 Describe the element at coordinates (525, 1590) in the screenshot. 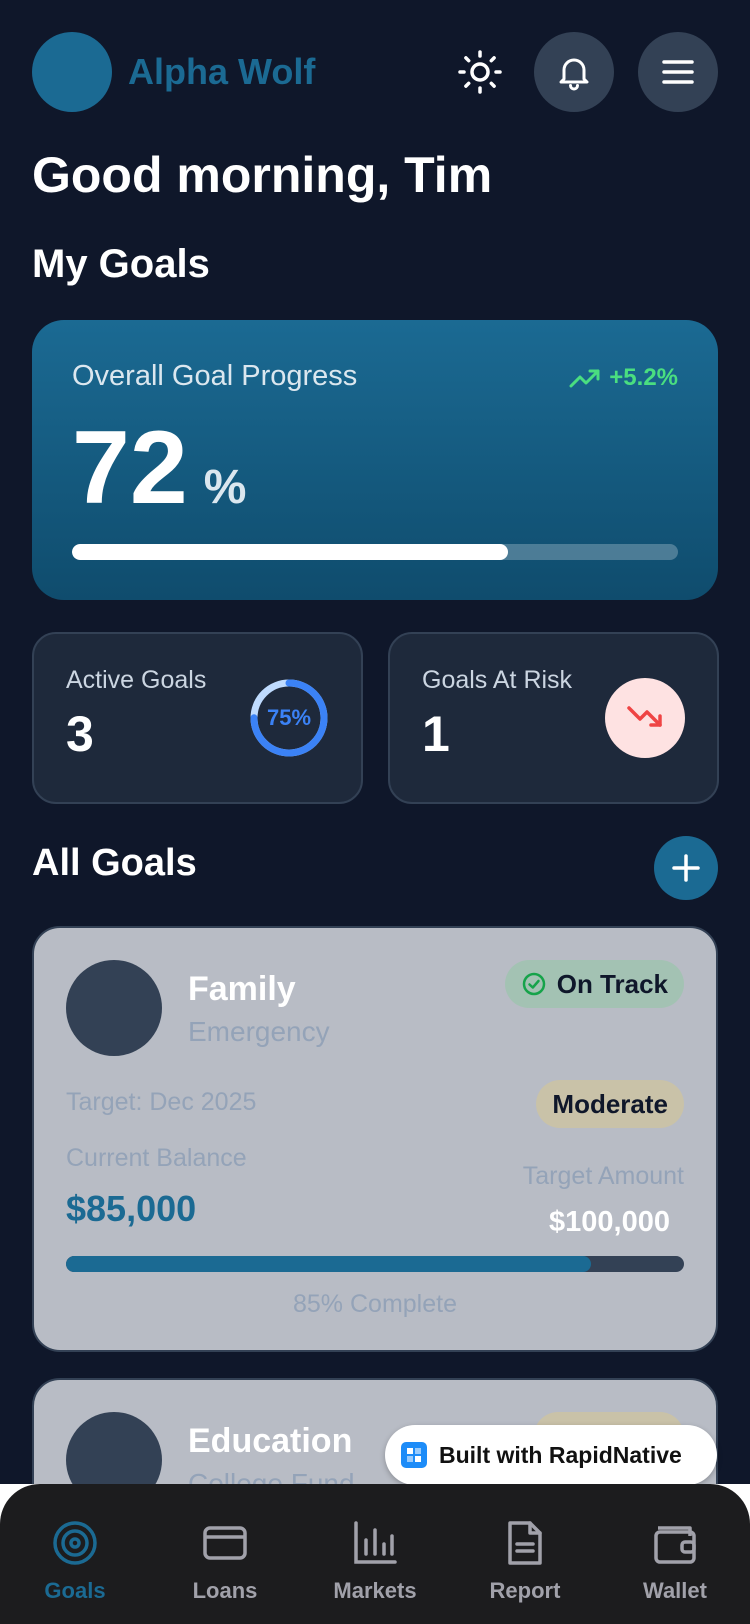

I see `nav-label-report: Report` at that location.